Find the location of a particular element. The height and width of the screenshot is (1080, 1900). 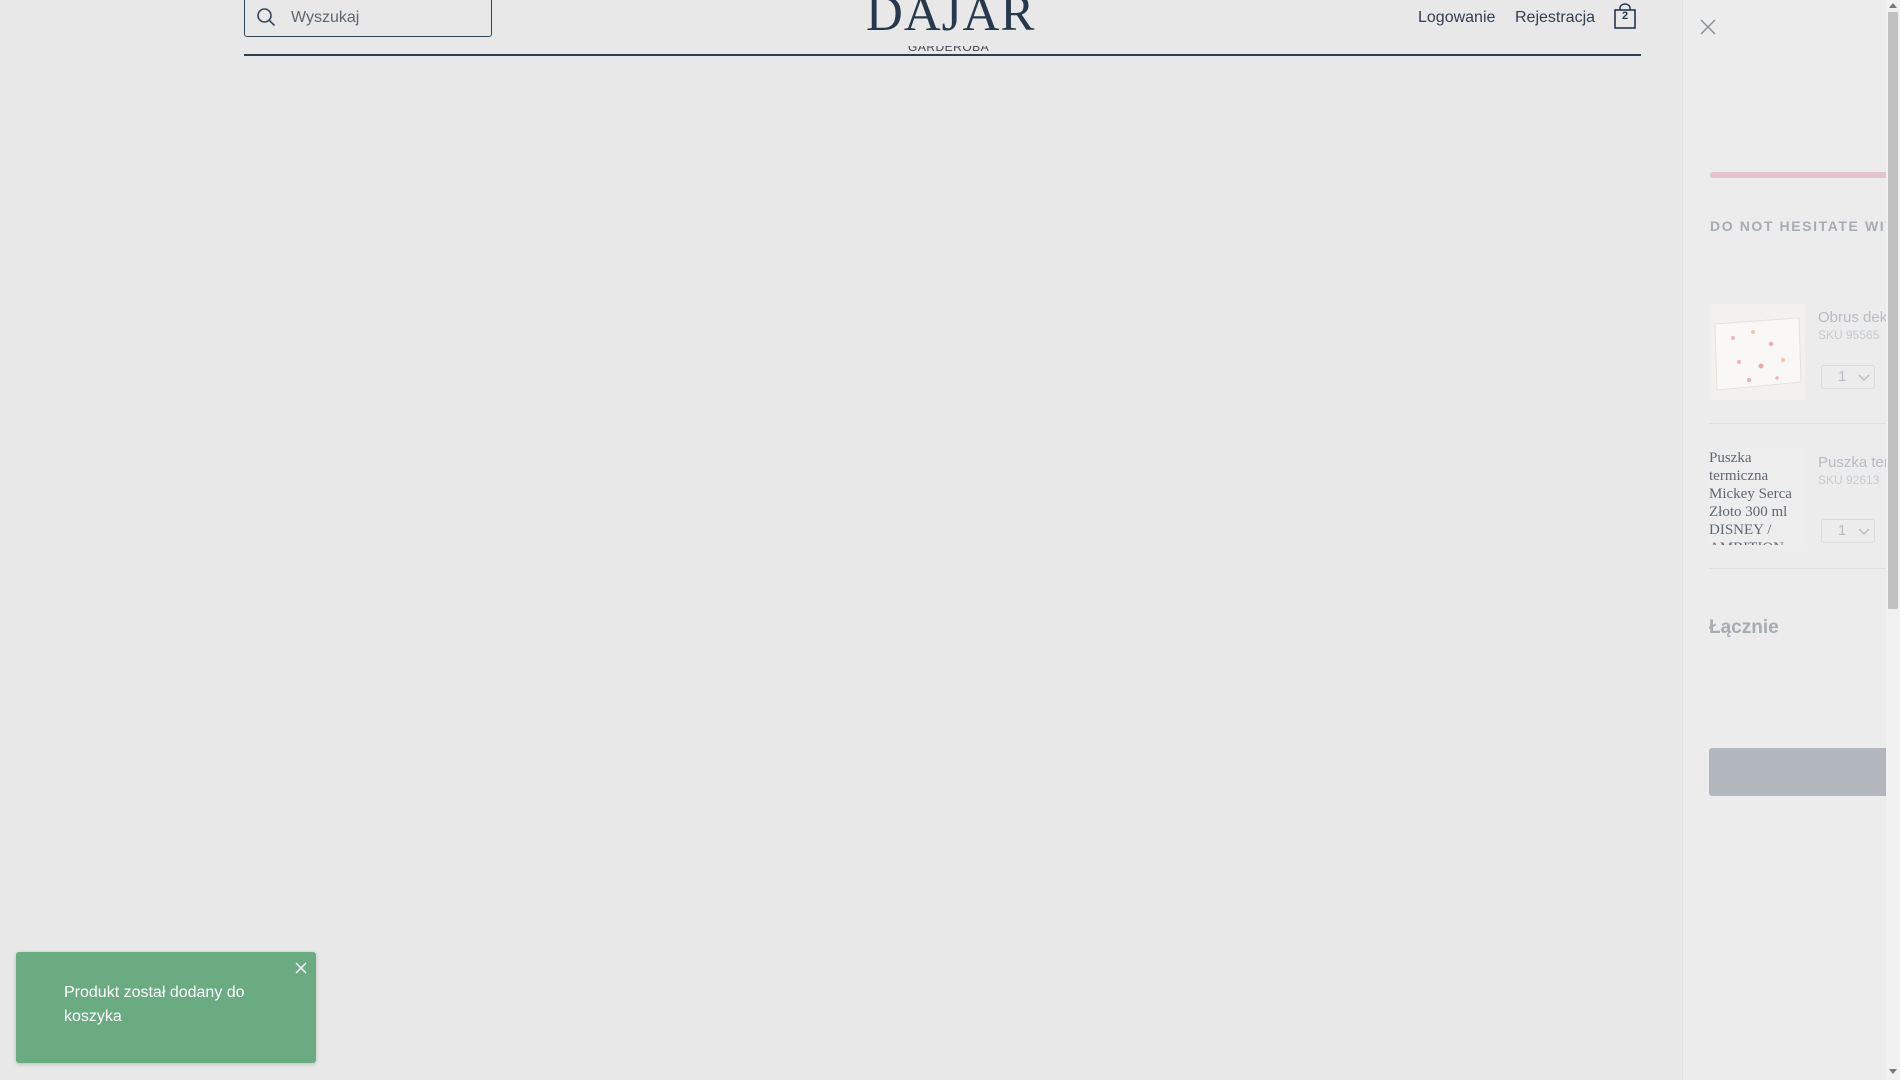

cart-button: 2 is located at coordinates (1625, 16).